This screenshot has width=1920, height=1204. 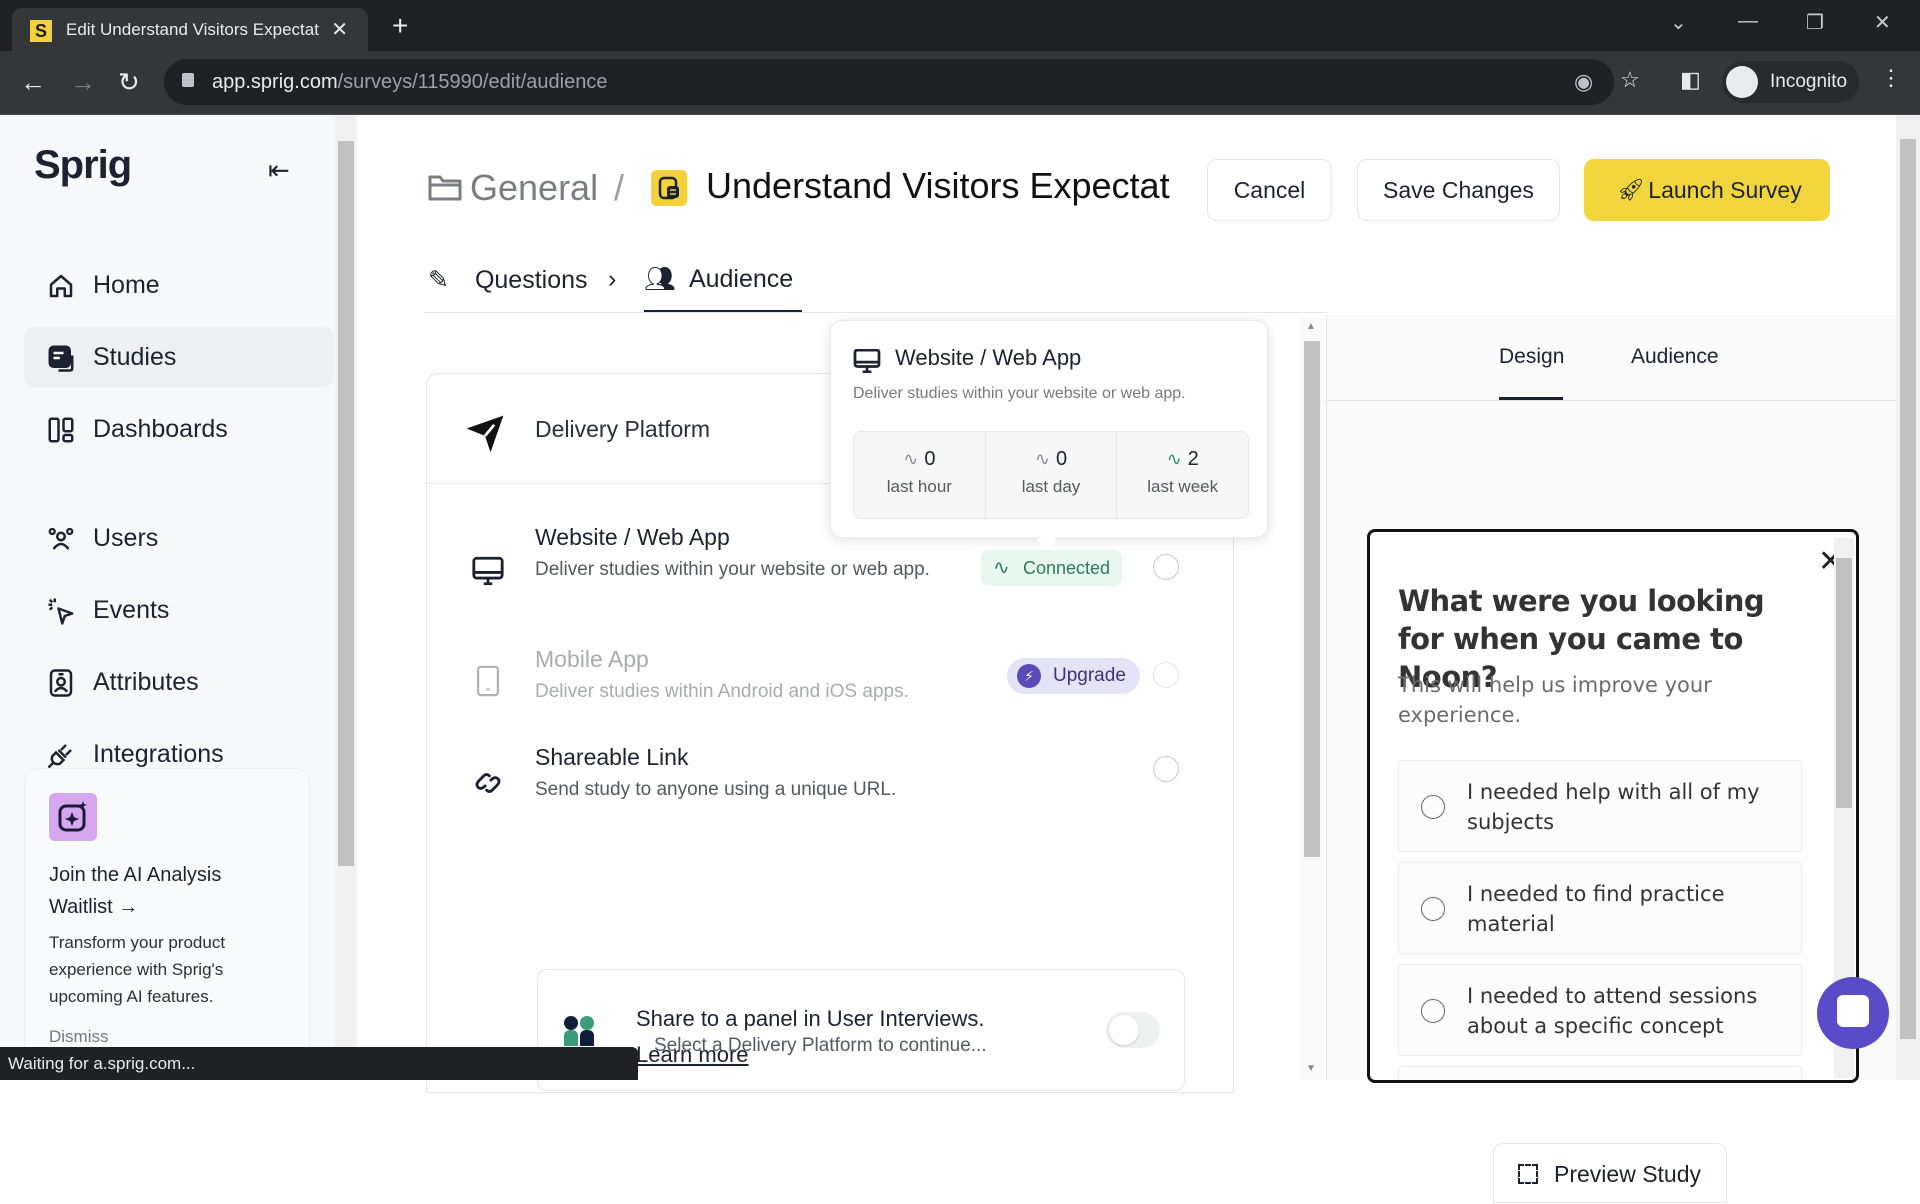 What do you see at coordinates (867, 361) in the screenshot?
I see `desktop-monitor-icon` at bounding box center [867, 361].